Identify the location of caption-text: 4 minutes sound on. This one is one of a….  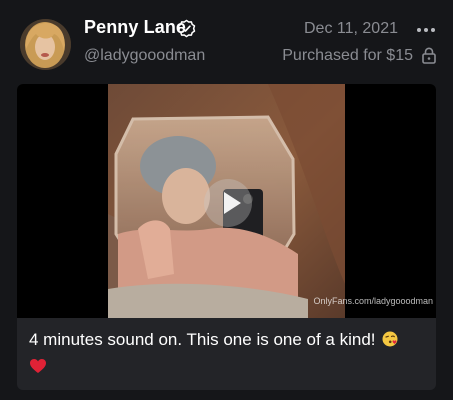
(202, 339).